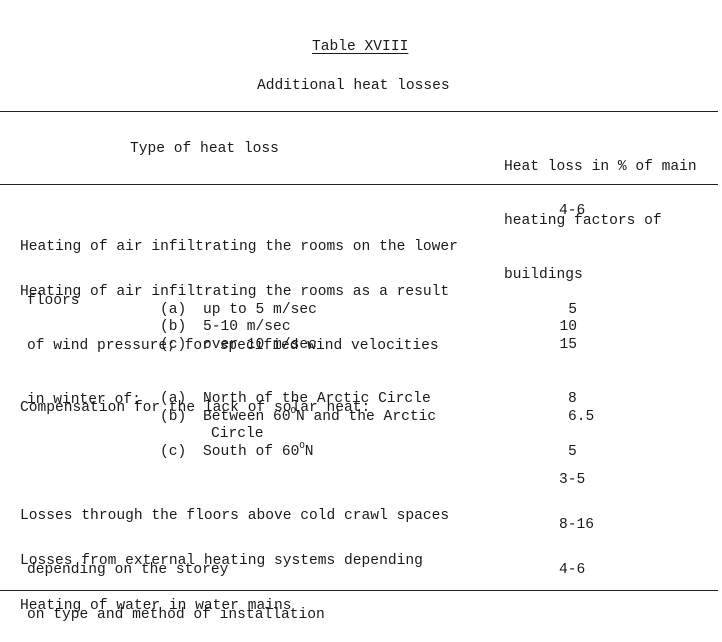 This screenshot has height=642, width=722. Describe the element at coordinates (359, 184) in the screenshot. I see `header-rule` at that location.